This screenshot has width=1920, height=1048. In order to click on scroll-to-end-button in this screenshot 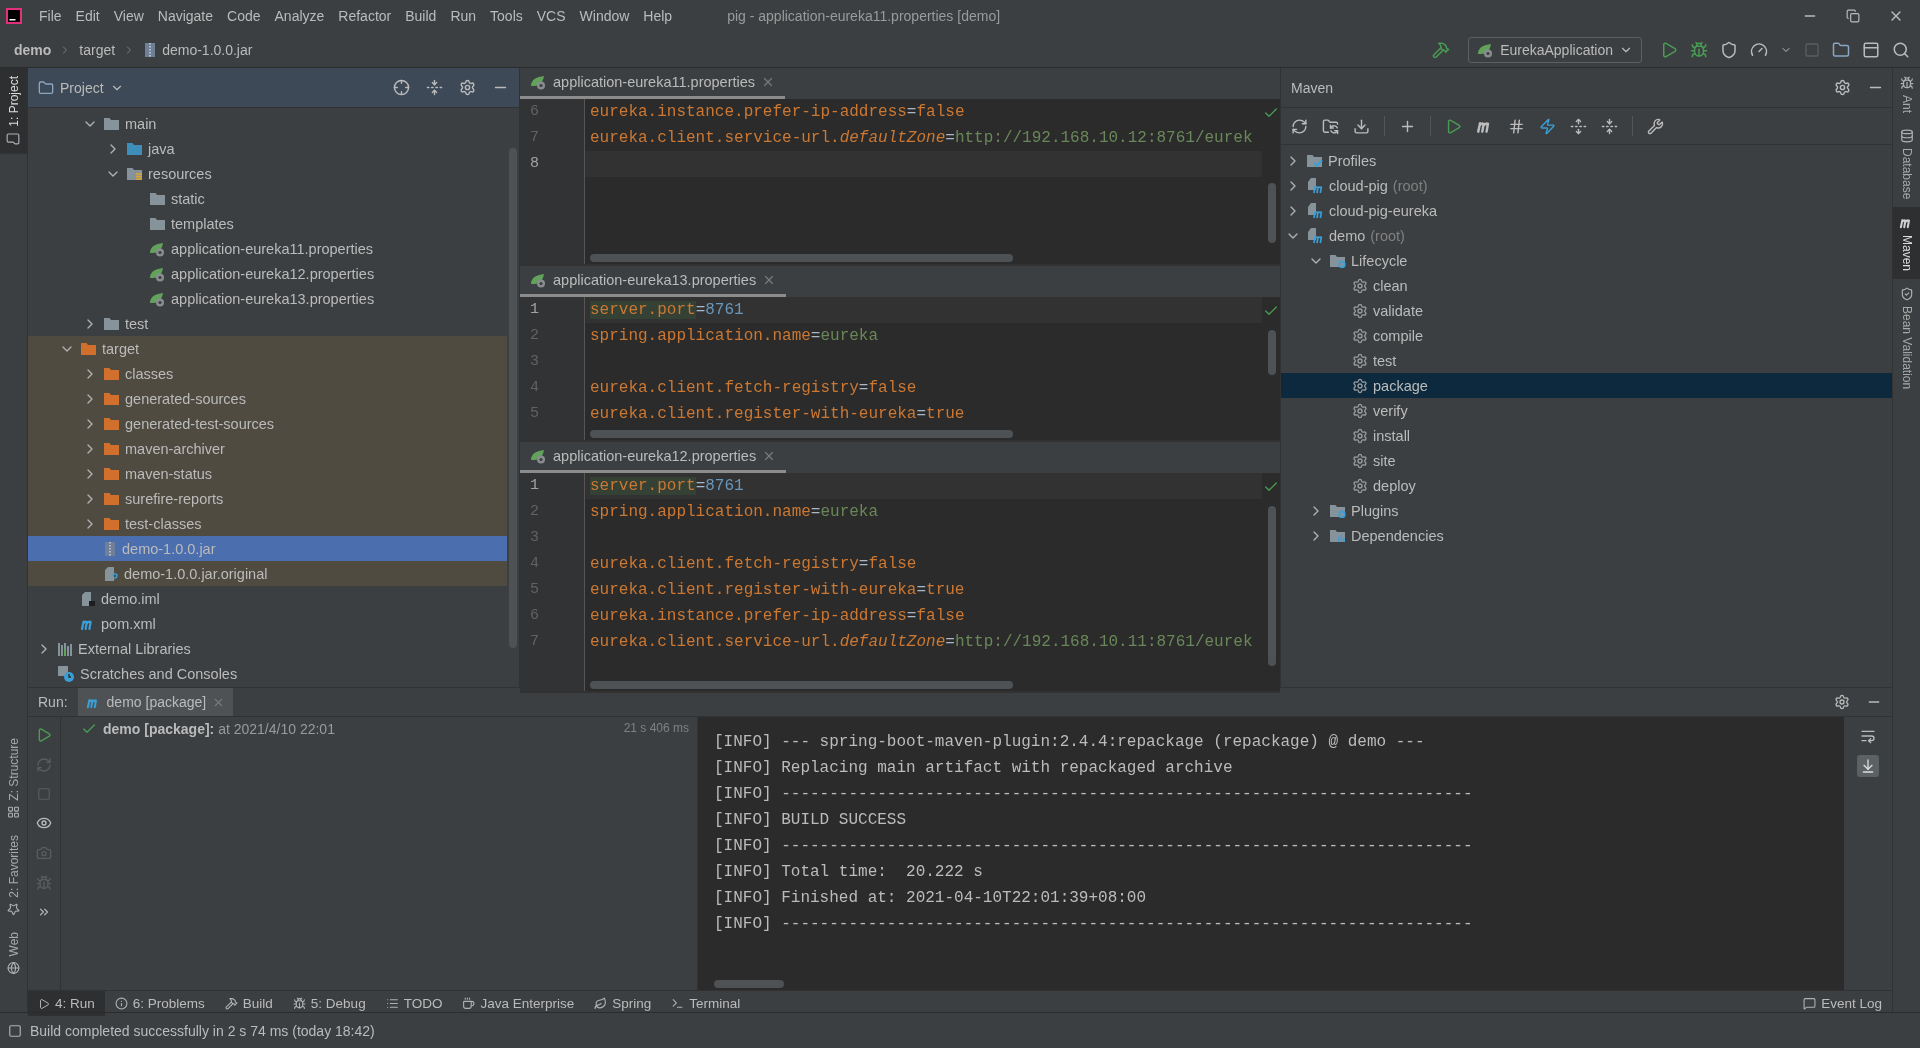, I will do `click(1868, 766)`.